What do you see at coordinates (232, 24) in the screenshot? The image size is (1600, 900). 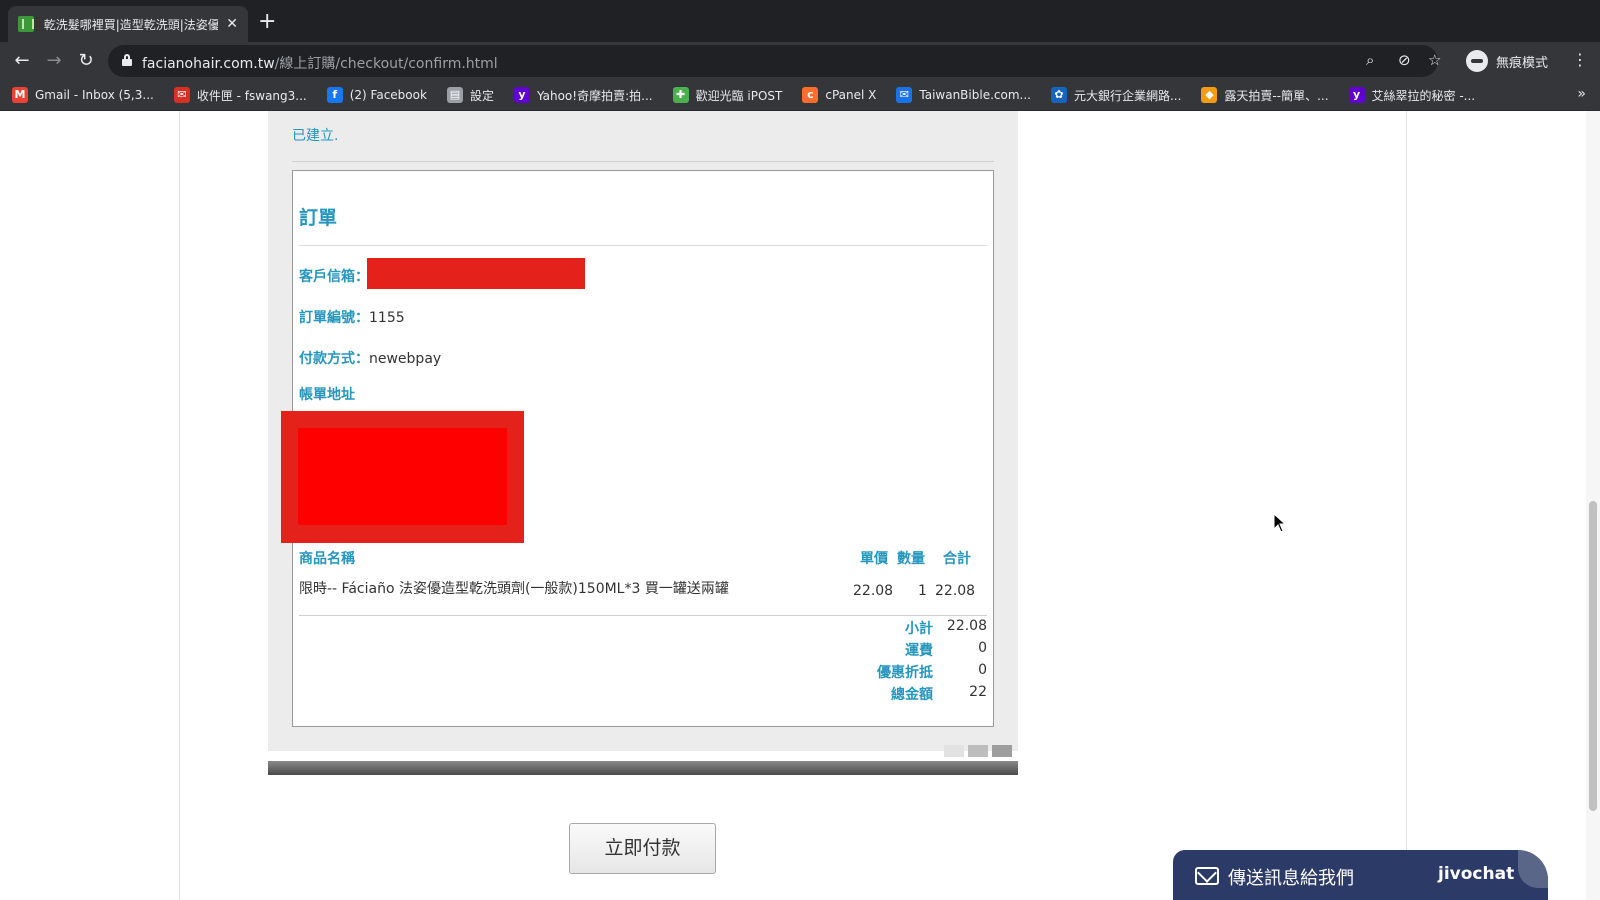 I see `tab-close-icon: ✕` at bounding box center [232, 24].